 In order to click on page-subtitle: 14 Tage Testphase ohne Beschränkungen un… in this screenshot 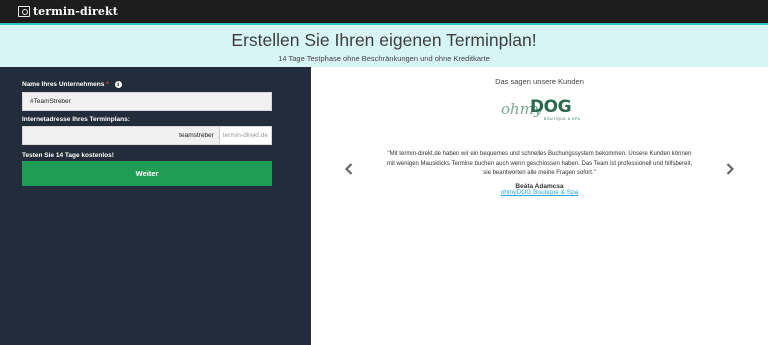, I will do `click(384, 58)`.